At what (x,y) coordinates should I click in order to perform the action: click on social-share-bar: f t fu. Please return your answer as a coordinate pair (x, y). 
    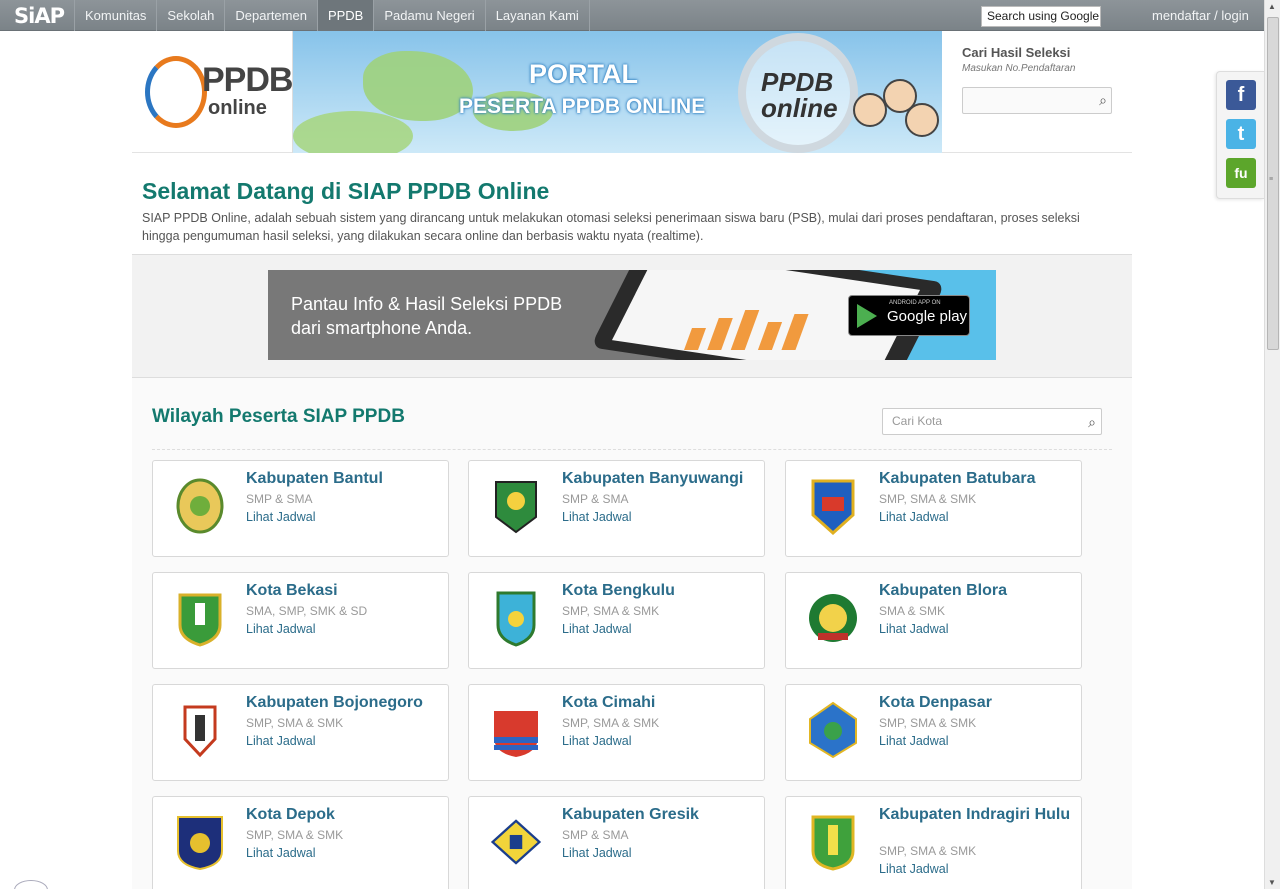
    Looking at the image, I should click on (1240, 135).